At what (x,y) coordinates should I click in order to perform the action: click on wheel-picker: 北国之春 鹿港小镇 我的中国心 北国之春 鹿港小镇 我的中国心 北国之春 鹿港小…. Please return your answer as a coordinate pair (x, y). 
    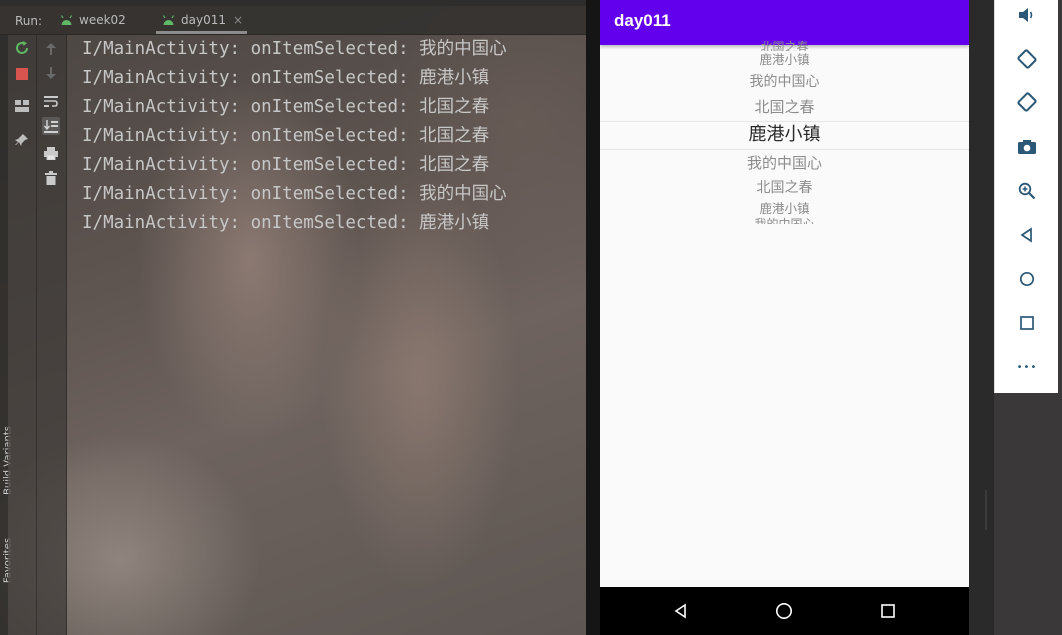
    Looking at the image, I should click on (784, 132).